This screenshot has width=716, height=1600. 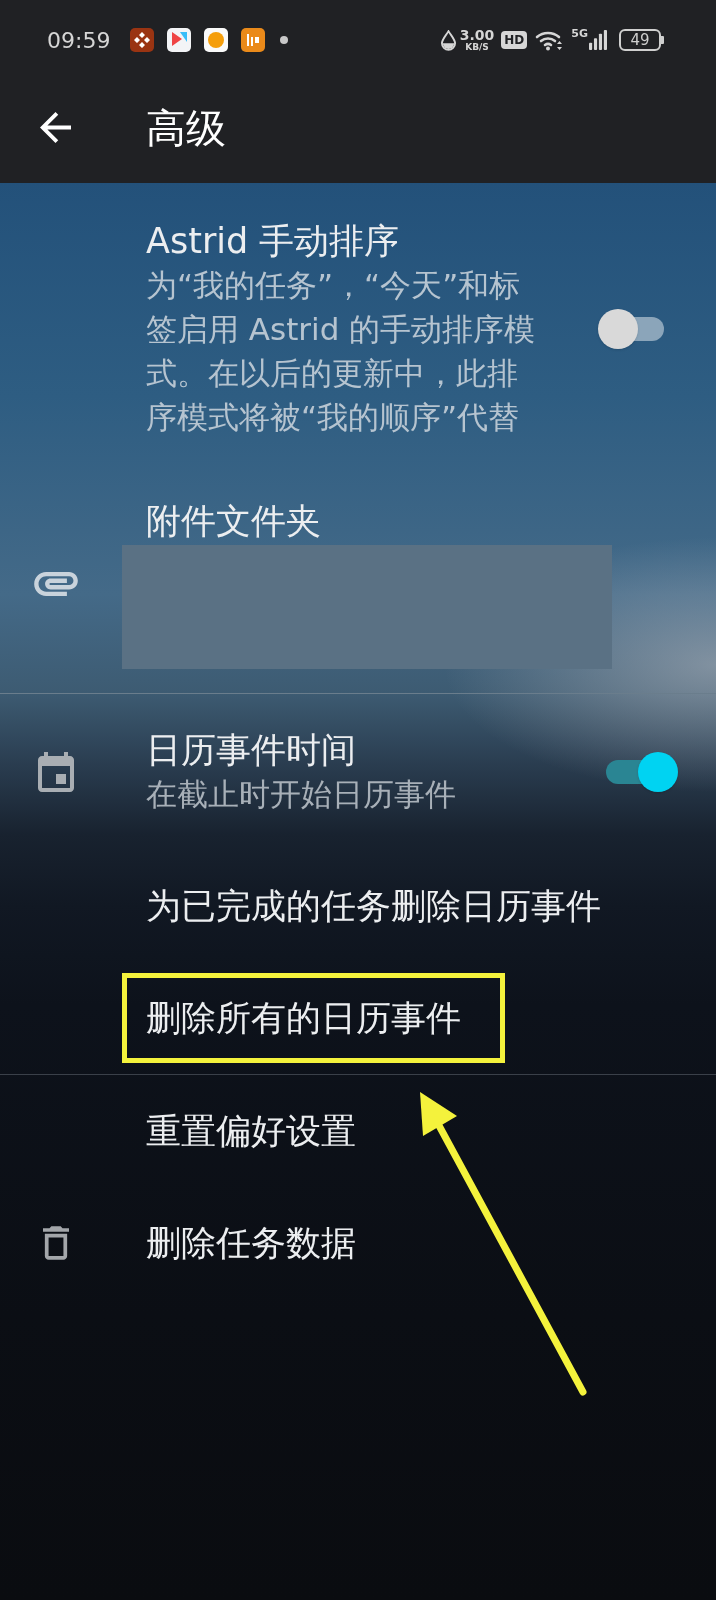 I want to click on page-title: 高级, so click(x=186, y=128).